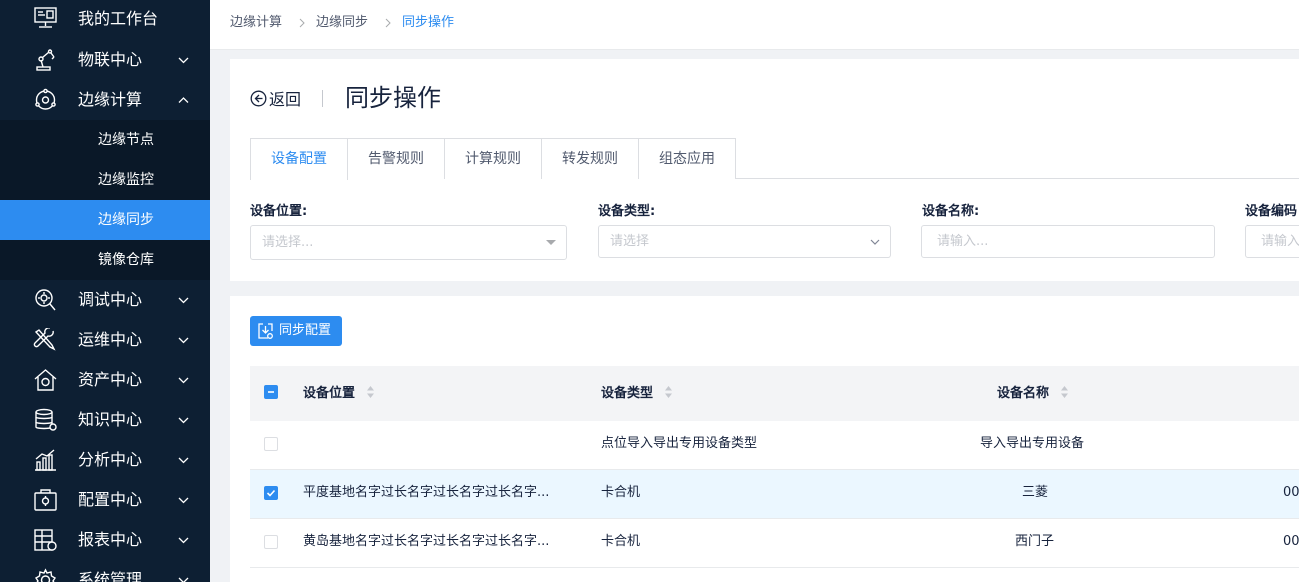 The height and width of the screenshot is (582, 1299). What do you see at coordinates (1023, 393) in the screenshot?
I see `column-header-name: 设备名称` at bounding box center [1023, 393].